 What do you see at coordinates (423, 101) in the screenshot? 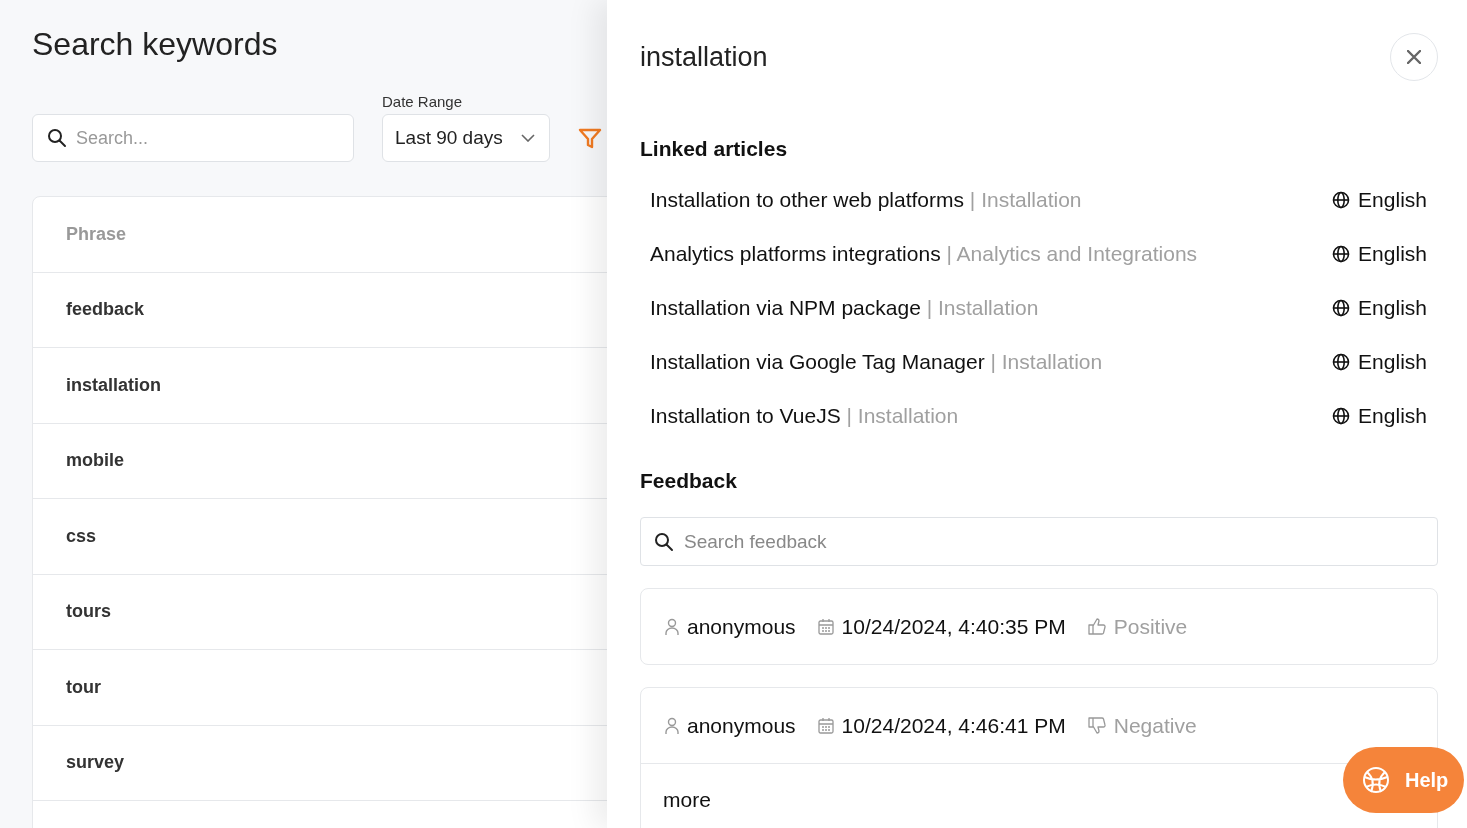
I see `date-range-label: Date Range` at bounding box center [423, 101].